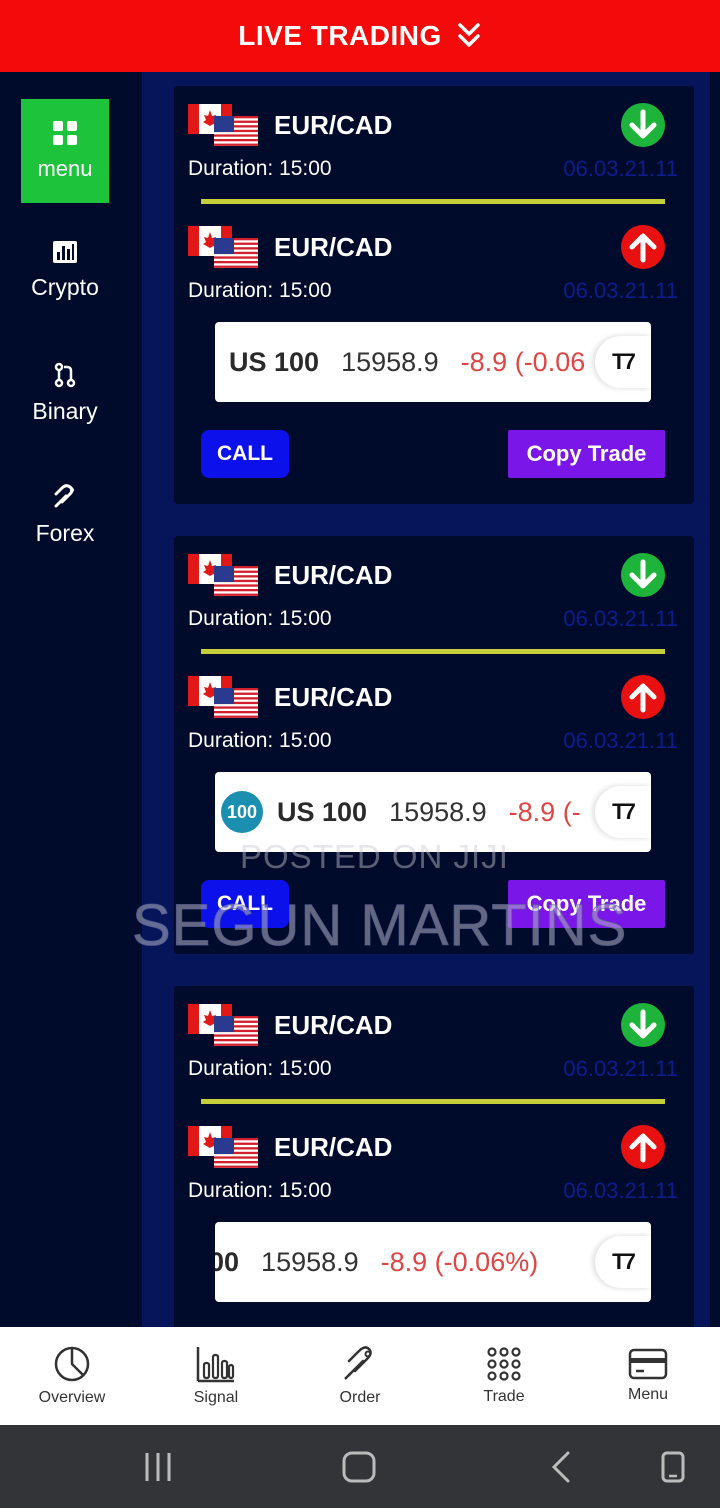 This screenshot has height=1508, width=720. Describe the element at coordinates (72, 1397) in the screenshot. I see `nav-label: Overview` at that location.